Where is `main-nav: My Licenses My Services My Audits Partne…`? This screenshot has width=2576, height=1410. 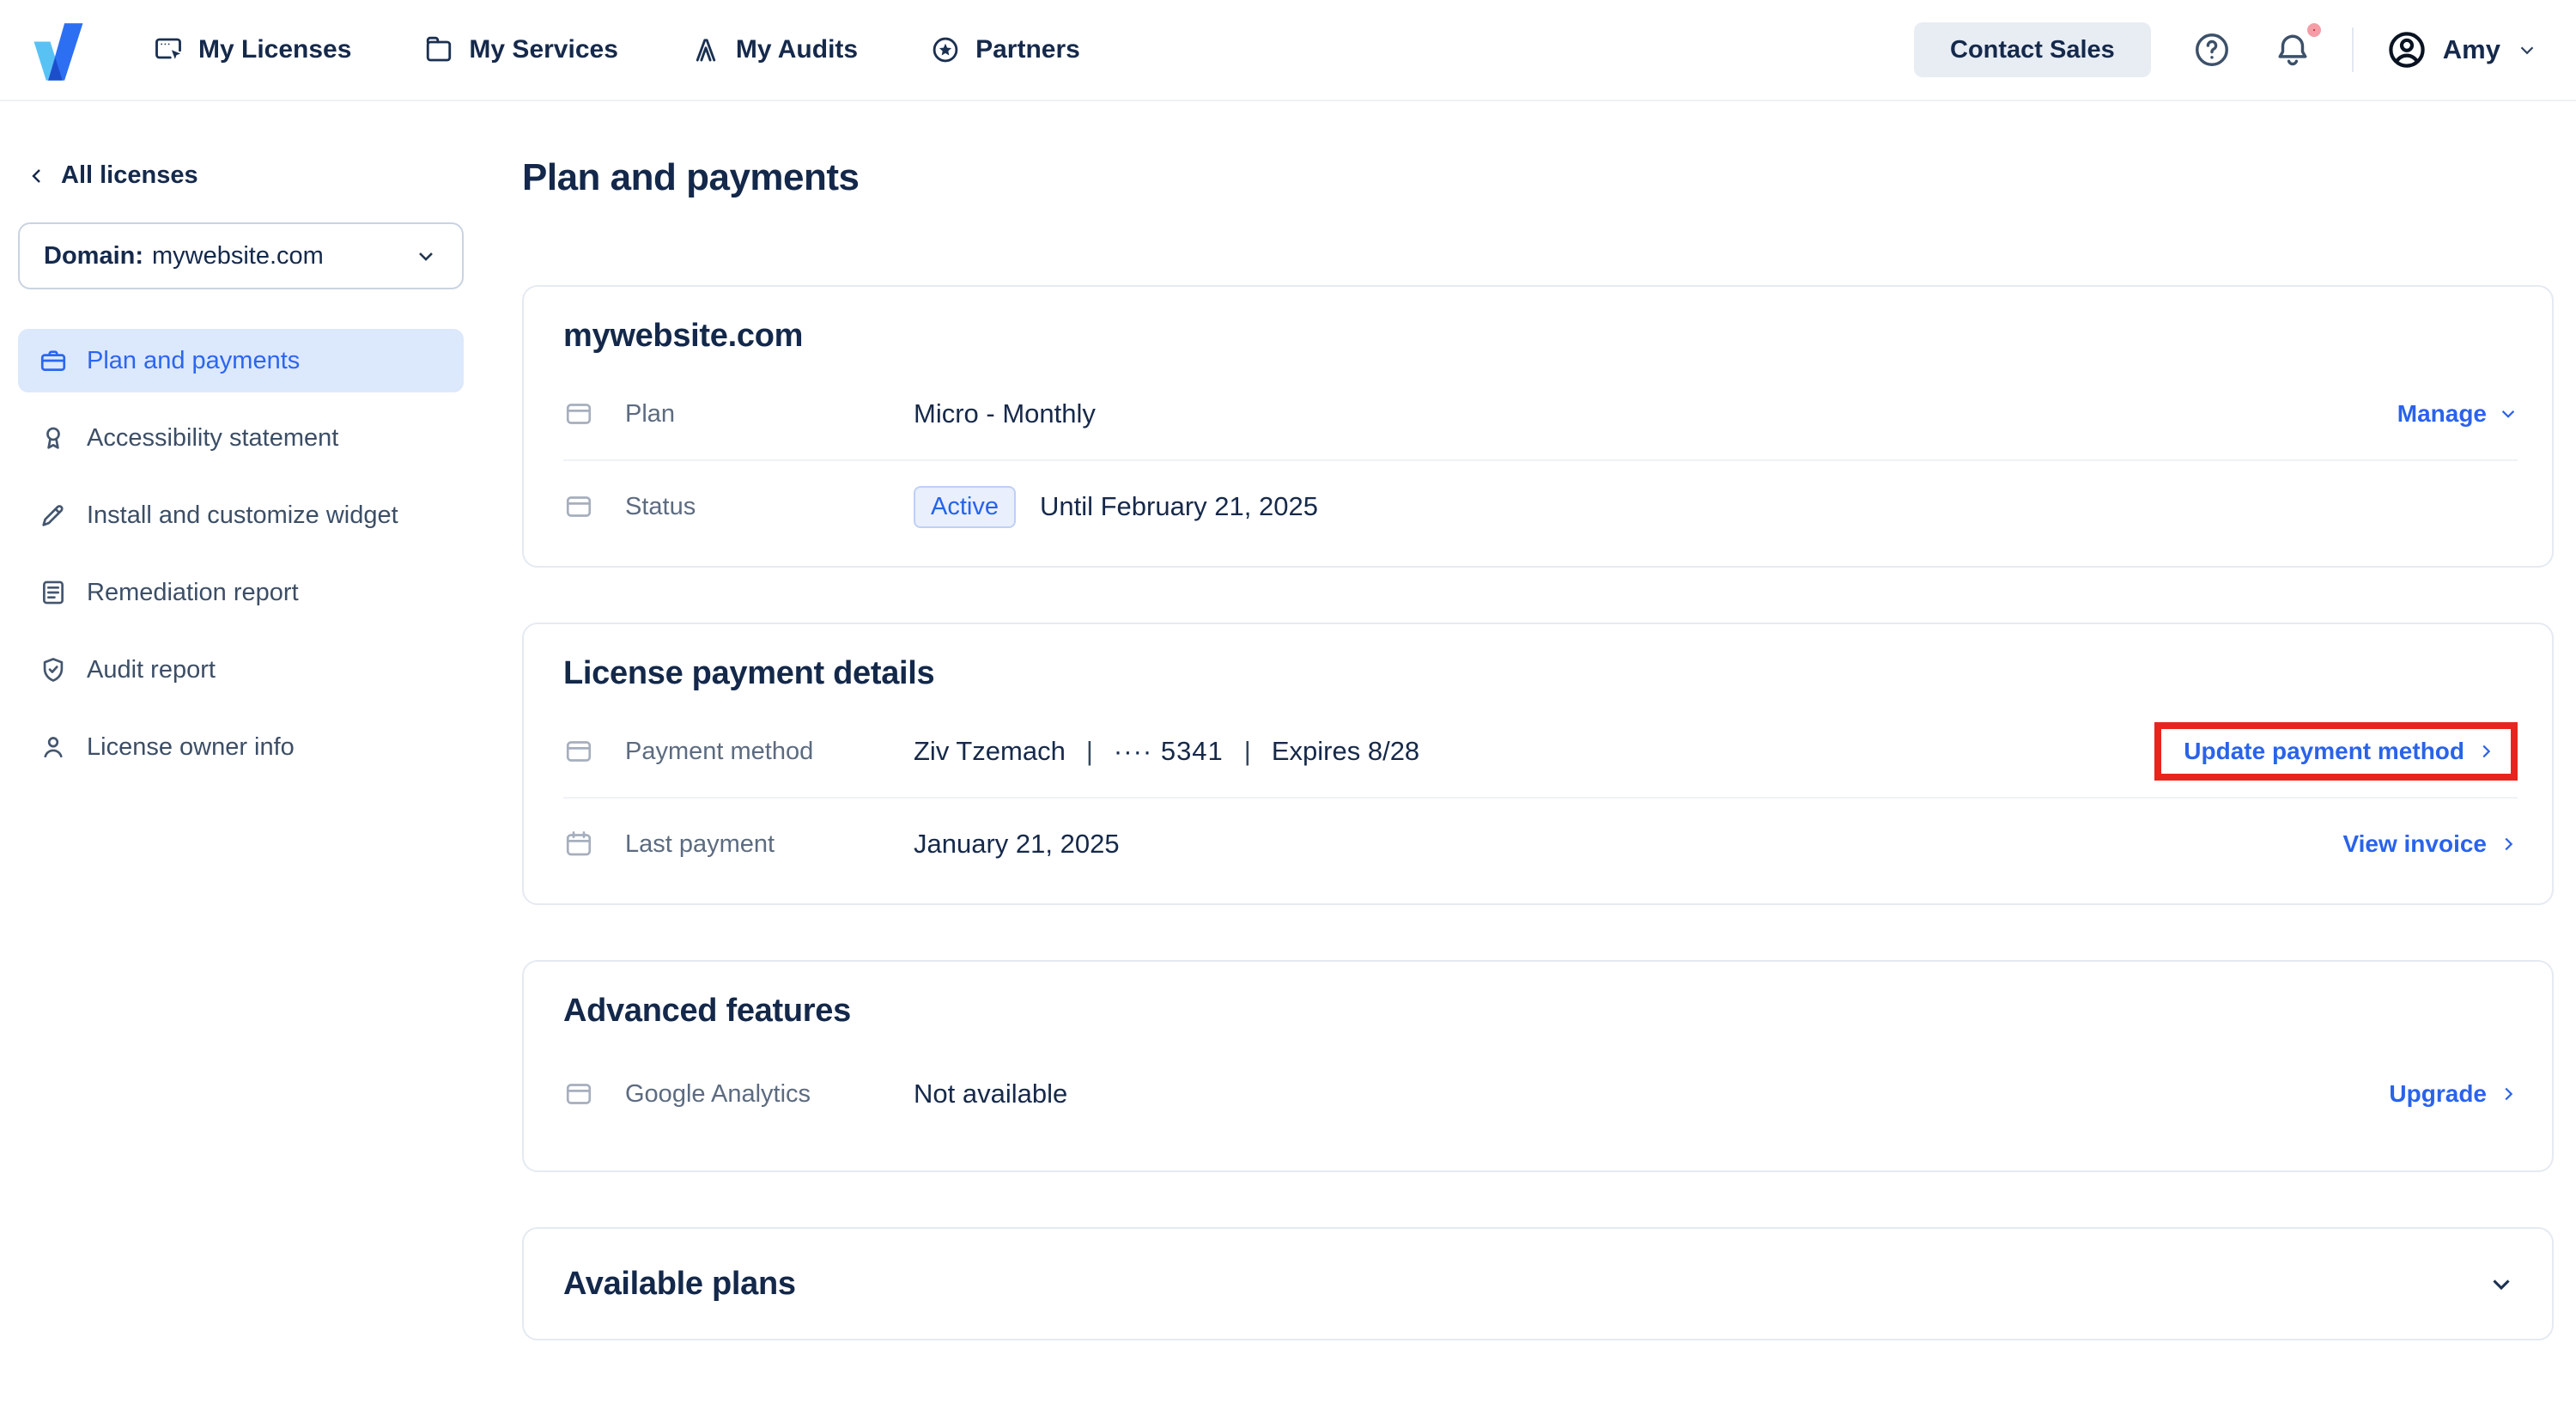
main-nav: My Licenses My Services My Audits Partne… is located at coordinates (616, 50).